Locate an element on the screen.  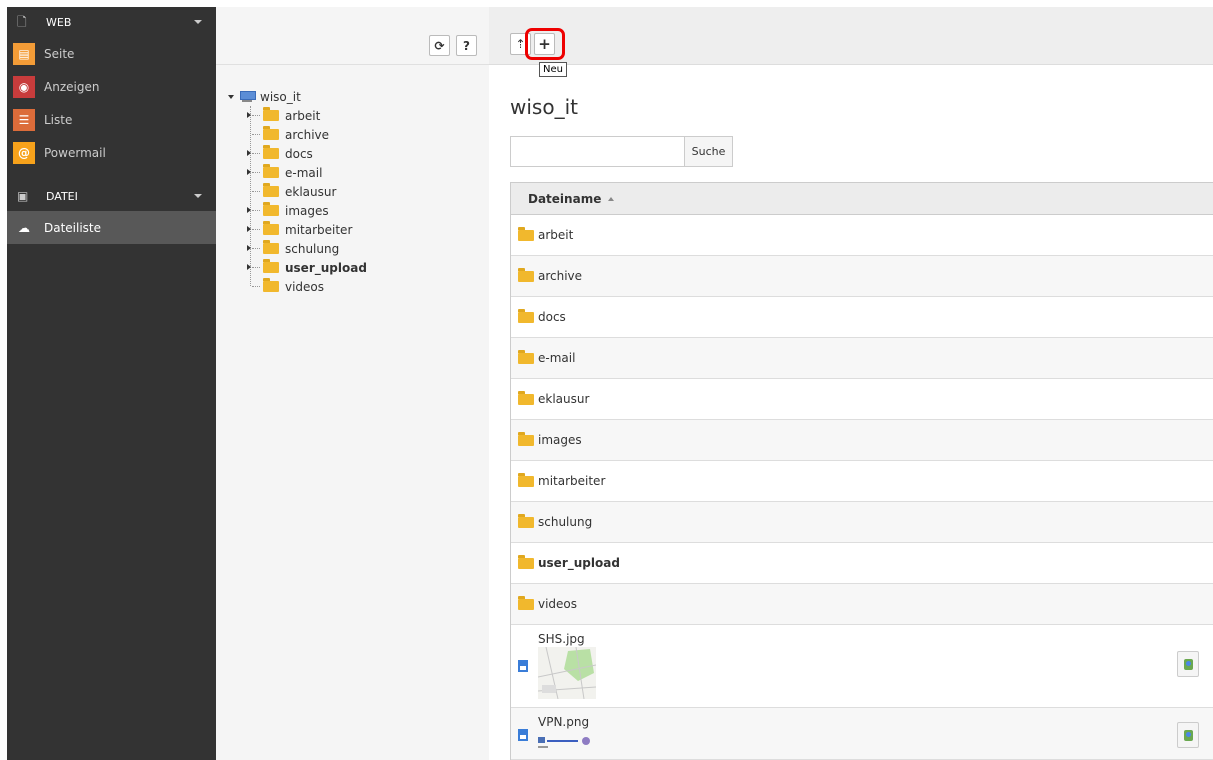
tree-root: wiso_it is located at coordinates (297, 96).